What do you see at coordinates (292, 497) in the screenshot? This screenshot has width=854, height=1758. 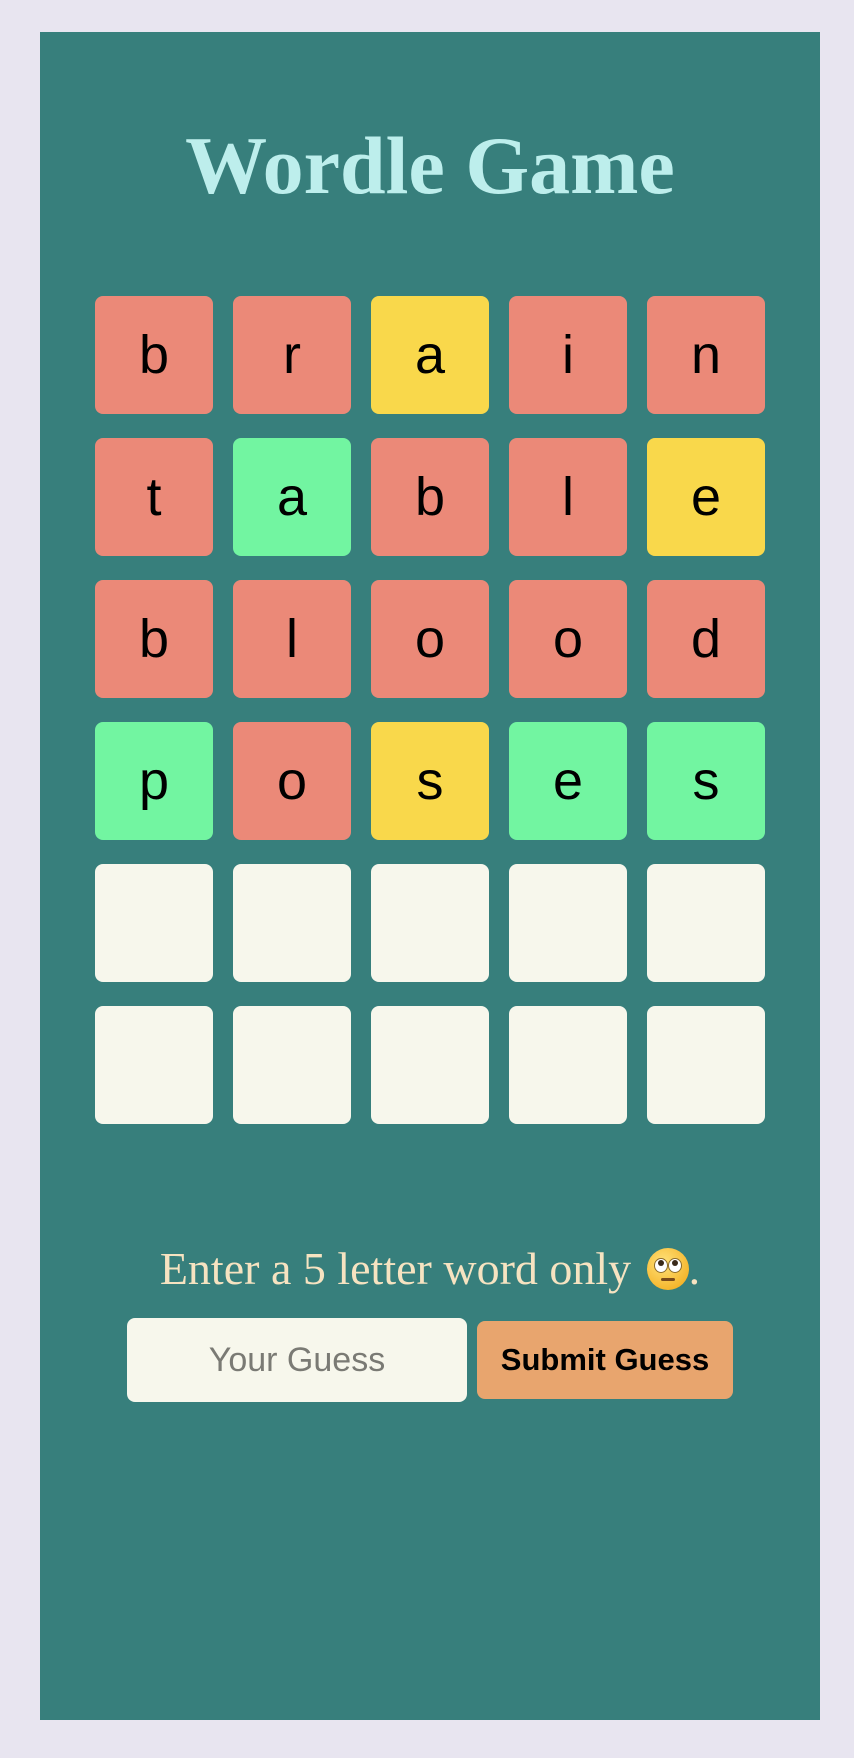 I see `tile-r2-c2: a` at bounding box center [292, 497].